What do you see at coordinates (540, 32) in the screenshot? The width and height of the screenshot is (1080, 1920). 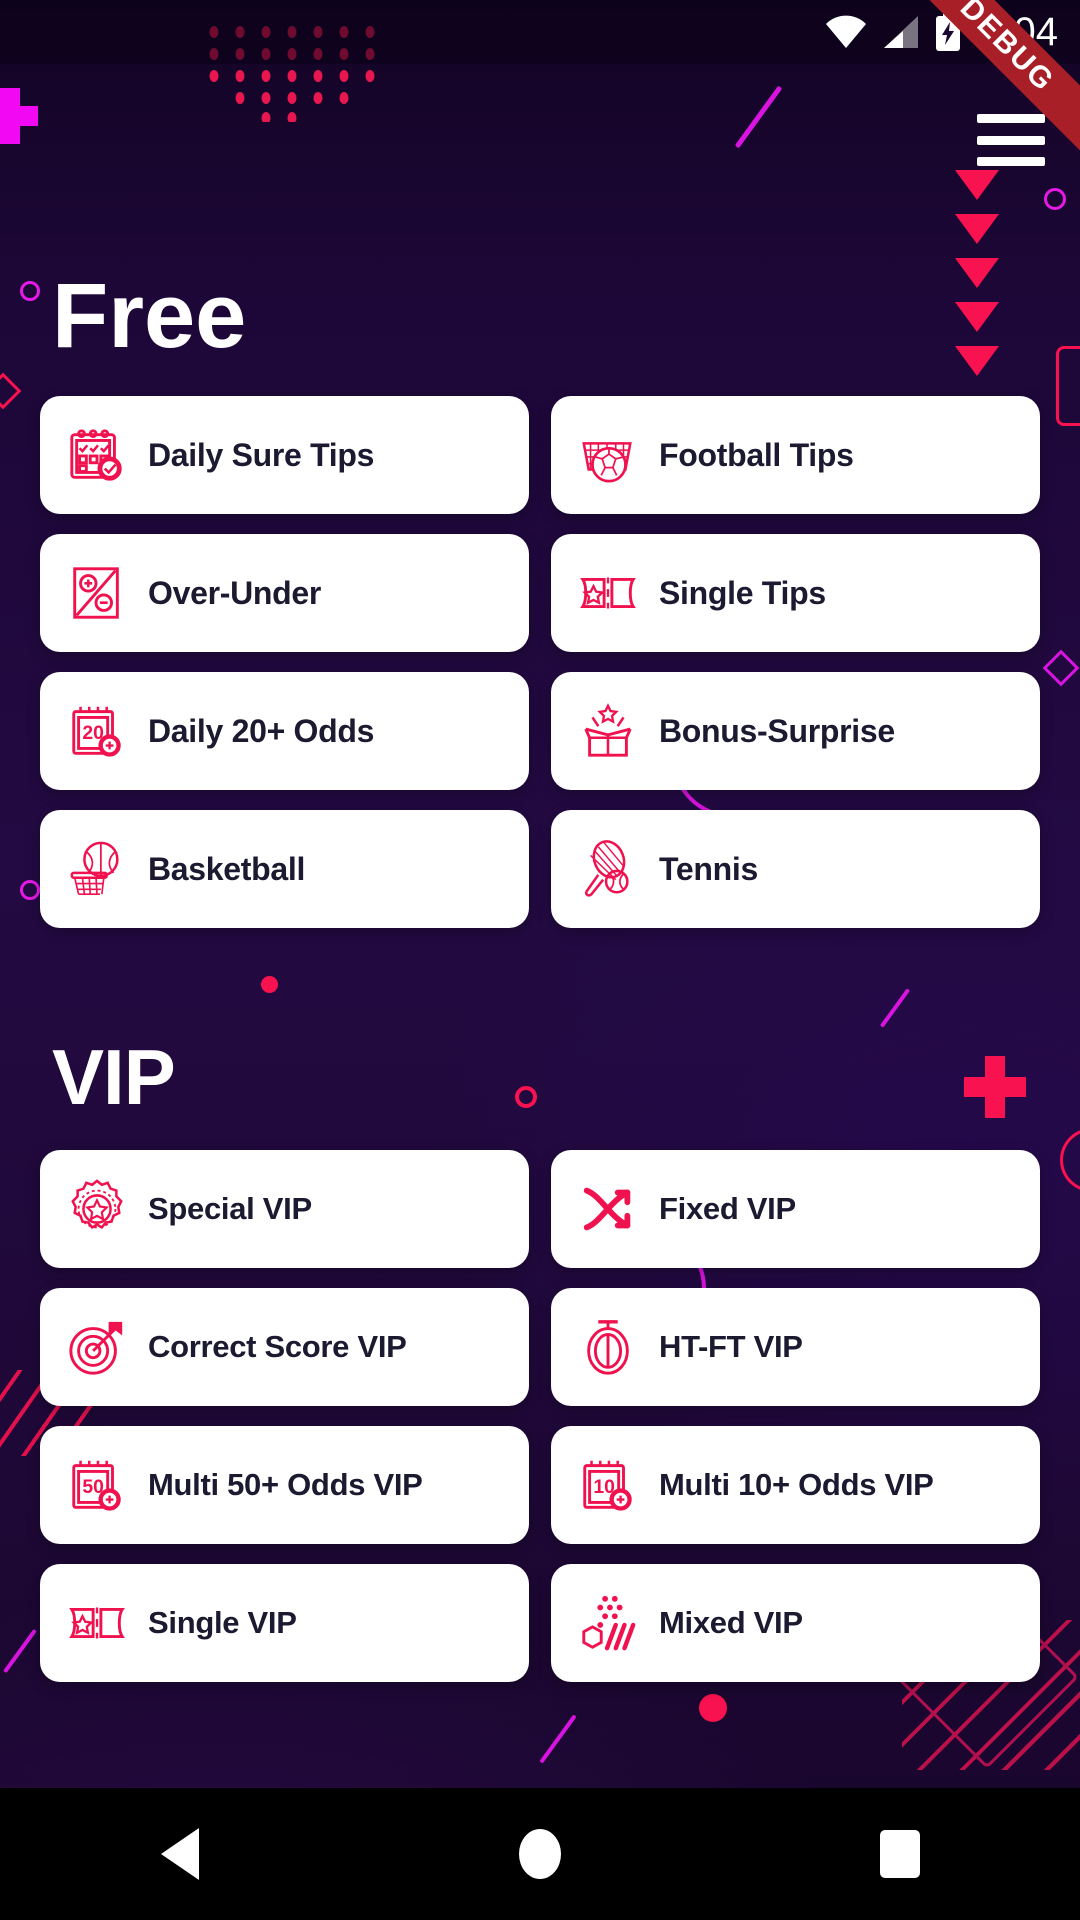 I see `status-bar: 9:04` at bounding box center [540, 32].